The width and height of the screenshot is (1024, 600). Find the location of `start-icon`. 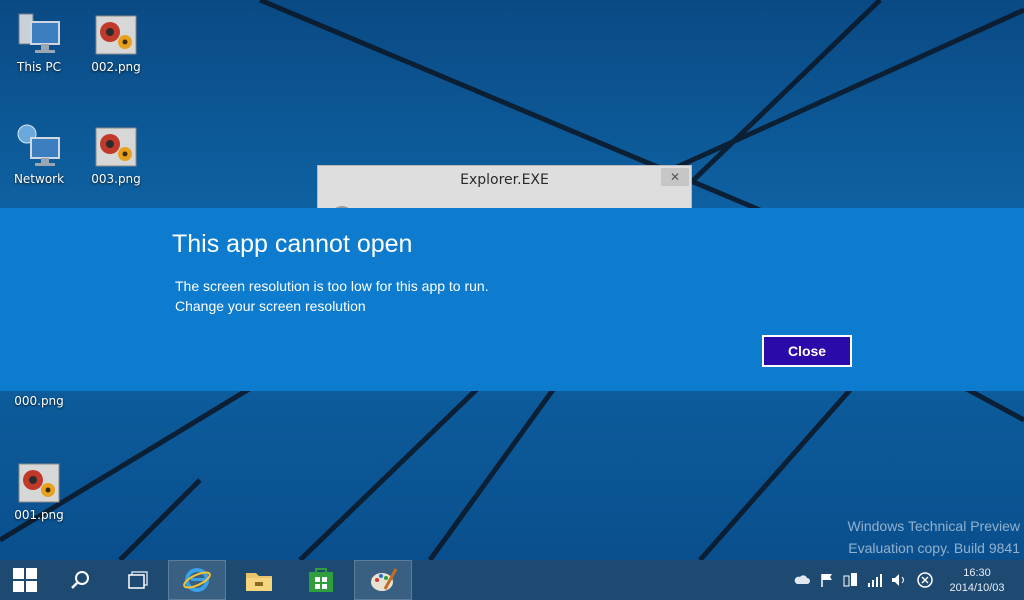

start-icon is located at coordinates (25, 580).